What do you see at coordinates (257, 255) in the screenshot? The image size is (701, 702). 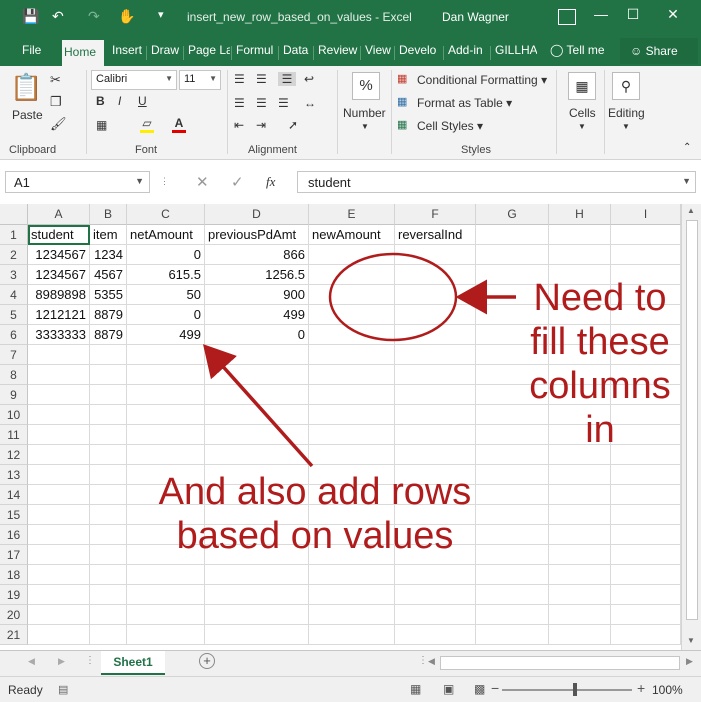 I see `cell-d2: 866` at bounding box center [257, 255].